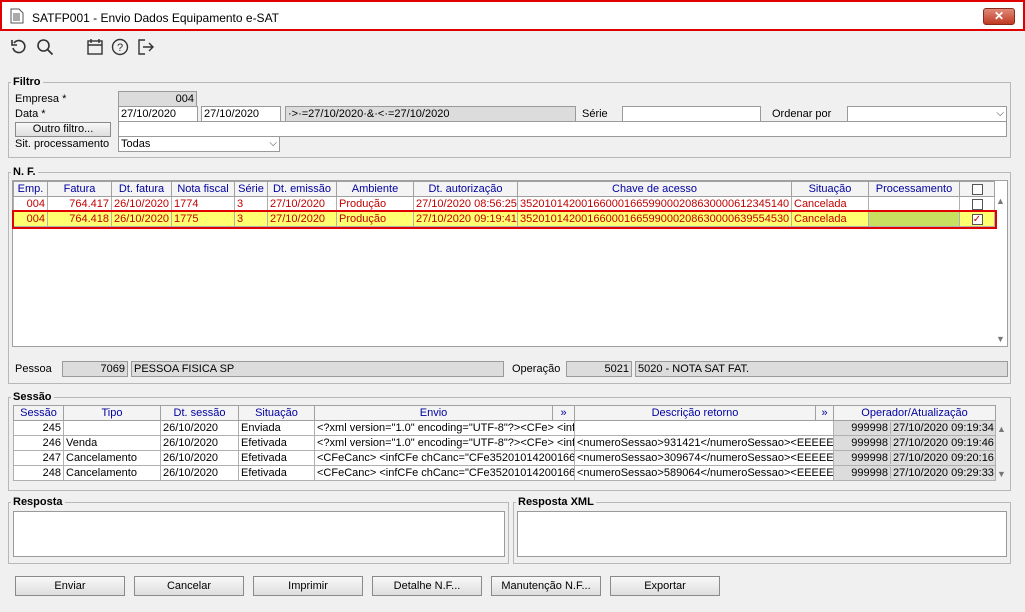  What do you see at coordinates (562, 129) in the screenshot?
I see `outro-filtro-field` at bounding box center [562, 129].